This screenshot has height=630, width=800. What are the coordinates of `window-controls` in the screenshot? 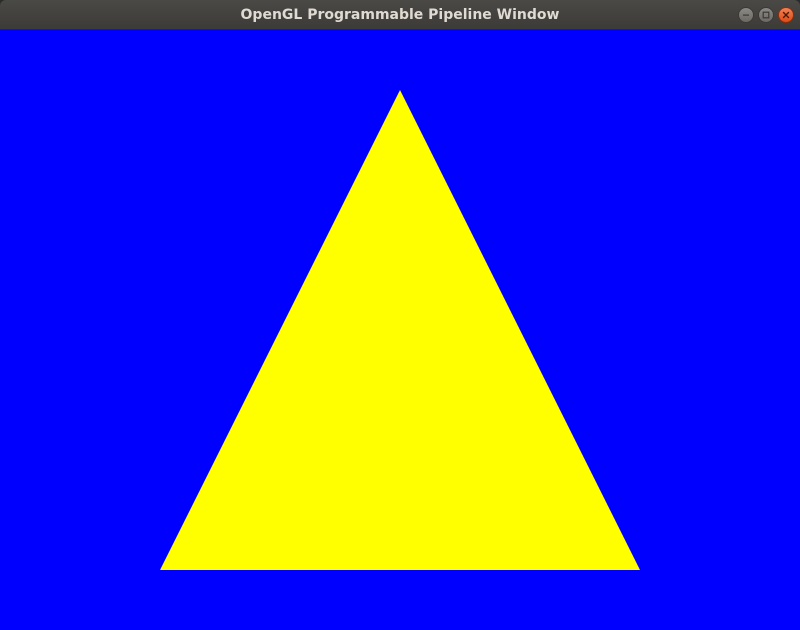 It's located at (766, 15).